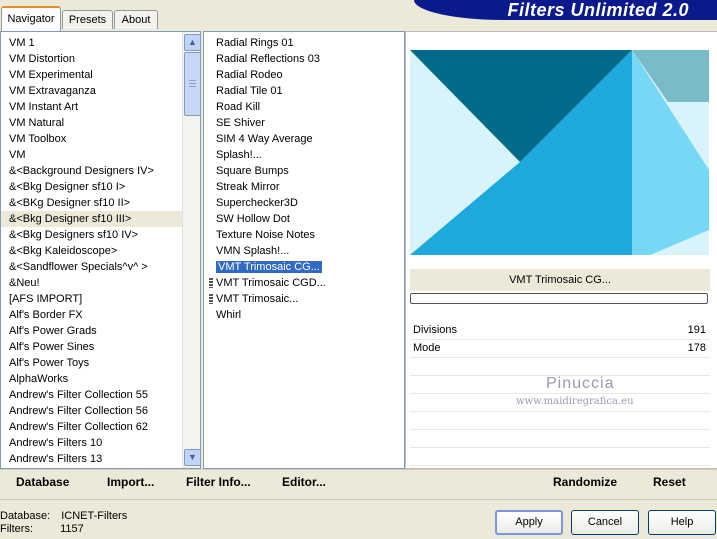 This screenshot has width=717, height=539. Describe the element at coordinates (136, 19) in the screenshot. I see `tab-about: About` at that location.